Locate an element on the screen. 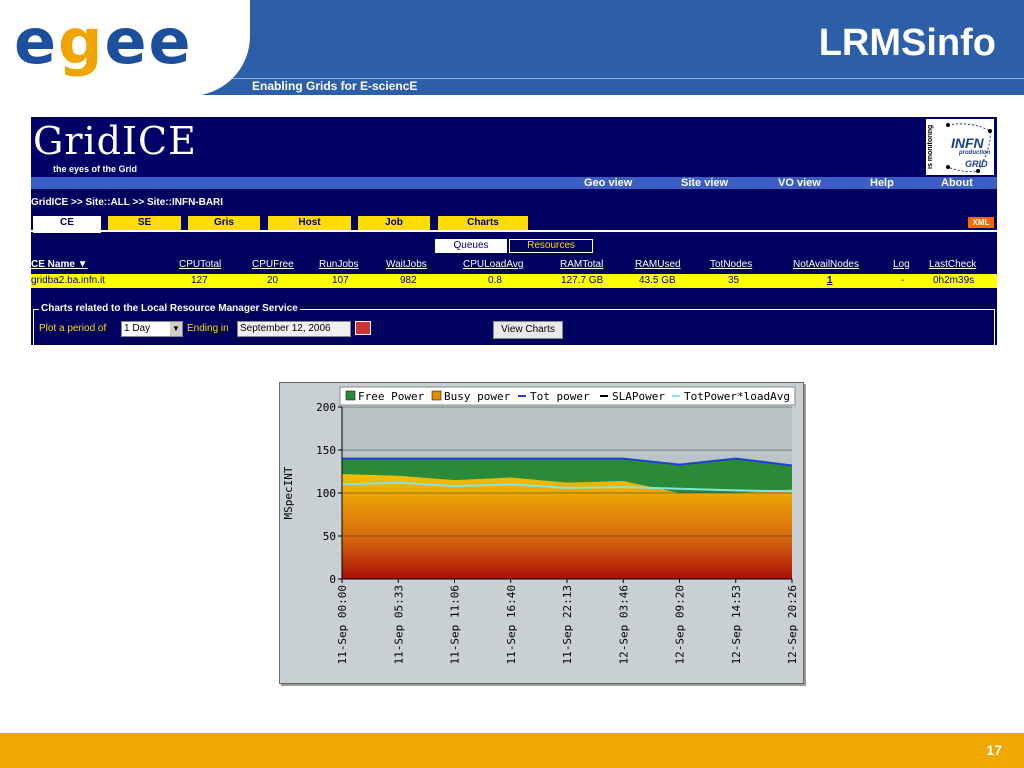 This screenshot has width=1024, height=768. col-ce-name: CE Name ▼ is located at coordinates (59, 264).